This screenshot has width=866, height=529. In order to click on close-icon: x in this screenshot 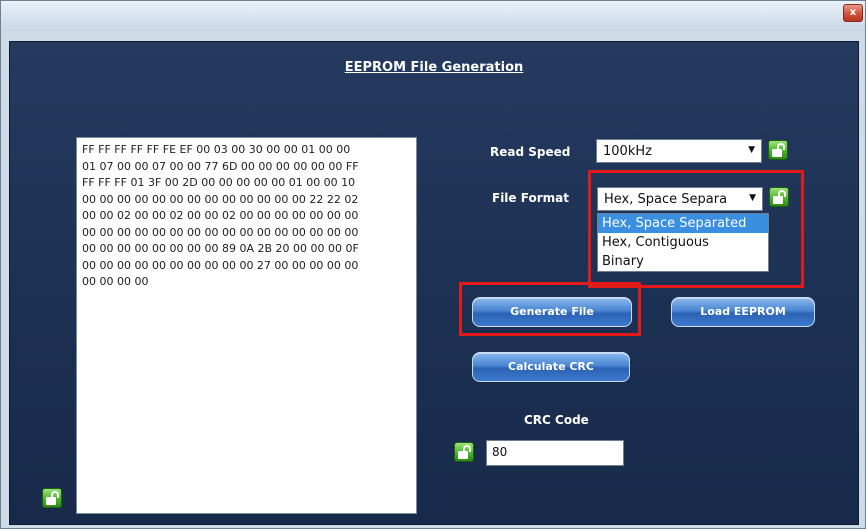, I will do `click(853, 12)`.